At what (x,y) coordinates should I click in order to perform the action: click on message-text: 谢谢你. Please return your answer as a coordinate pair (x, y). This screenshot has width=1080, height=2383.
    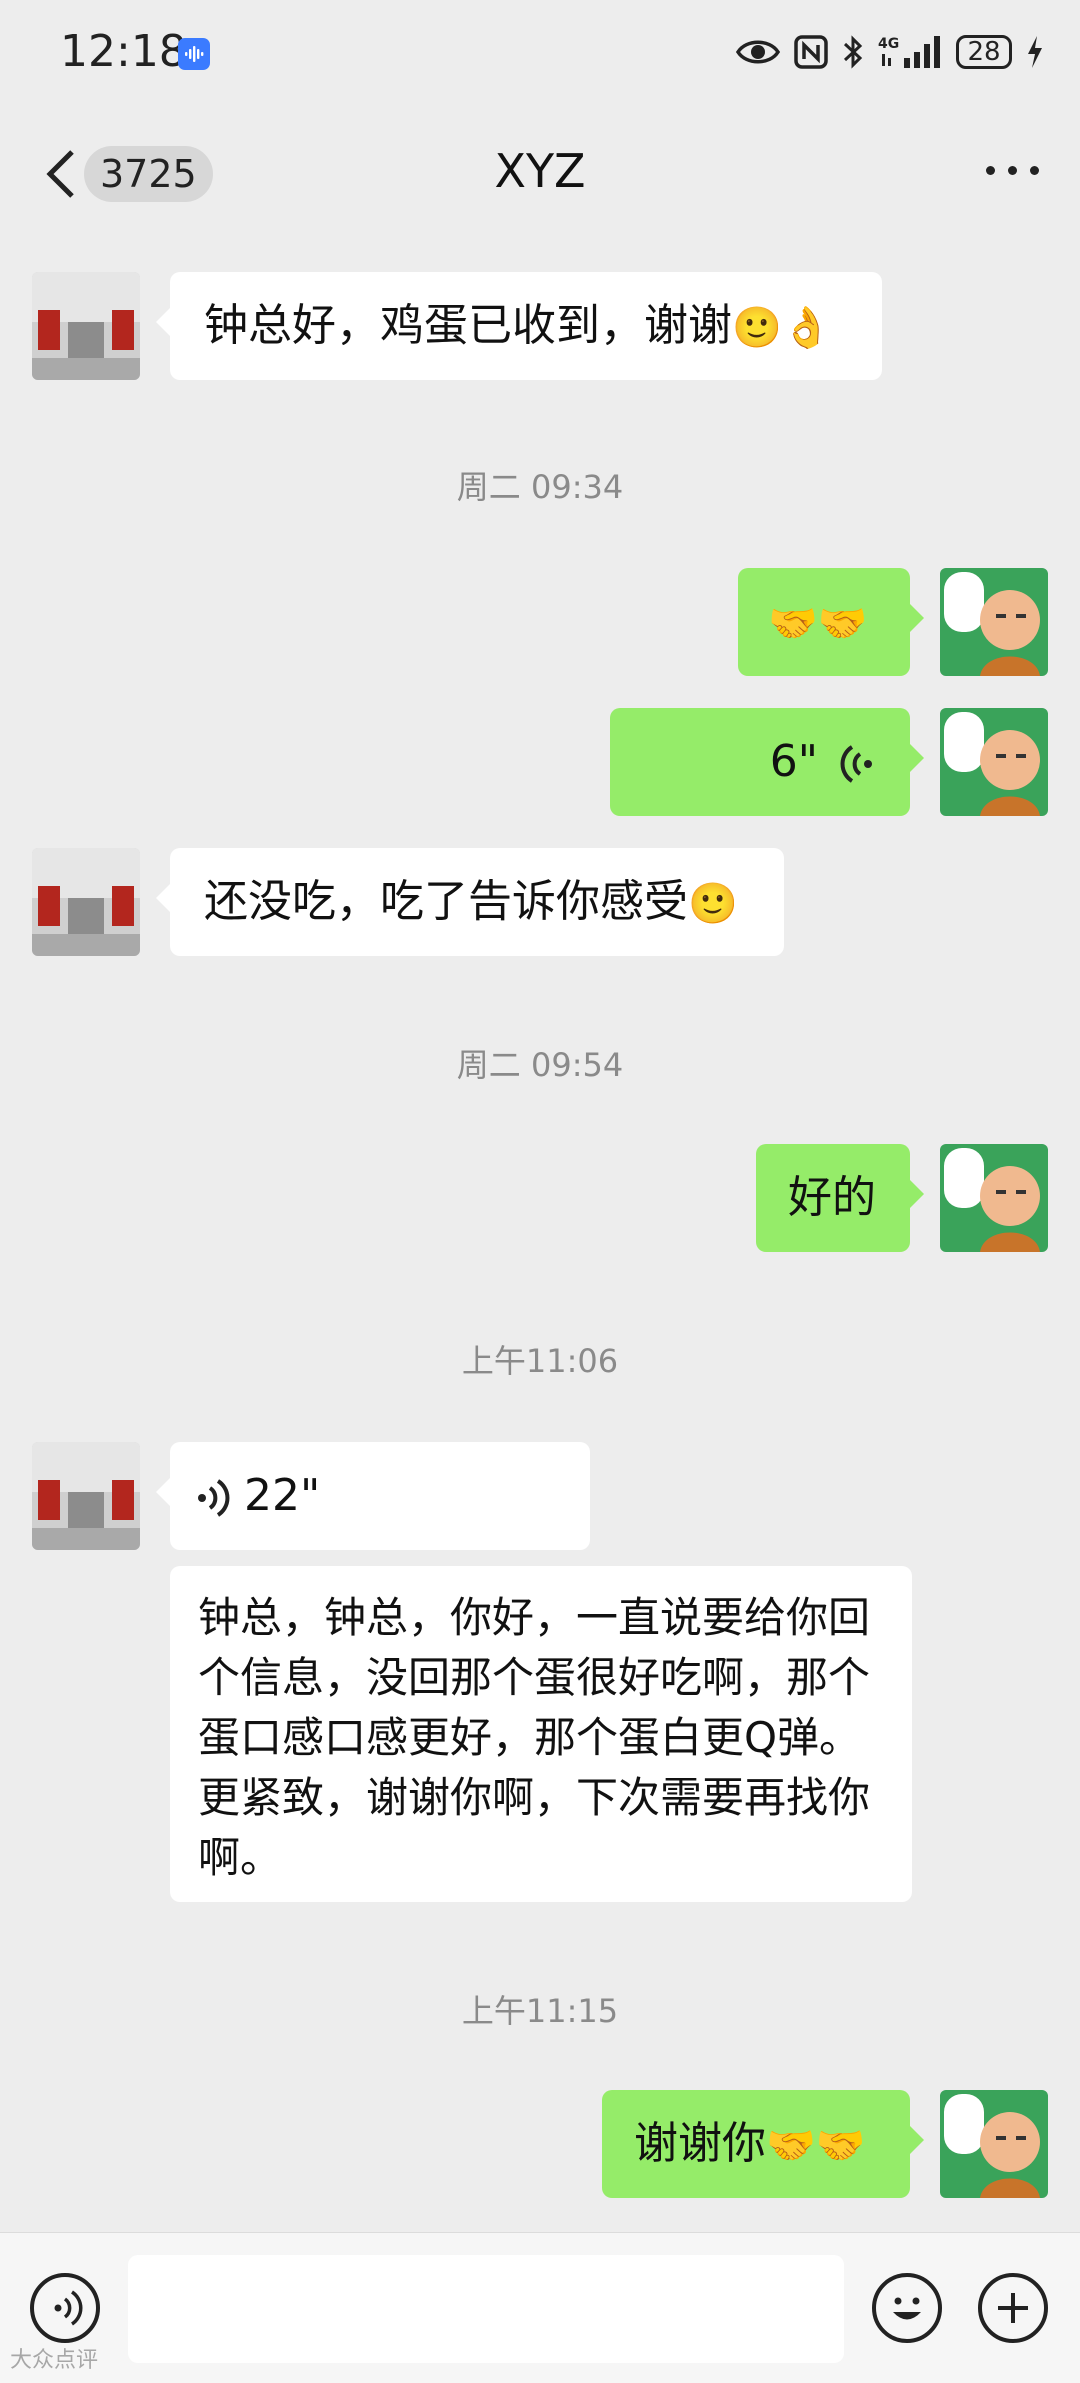
    Looking at the image, I should click on (700, 2143).